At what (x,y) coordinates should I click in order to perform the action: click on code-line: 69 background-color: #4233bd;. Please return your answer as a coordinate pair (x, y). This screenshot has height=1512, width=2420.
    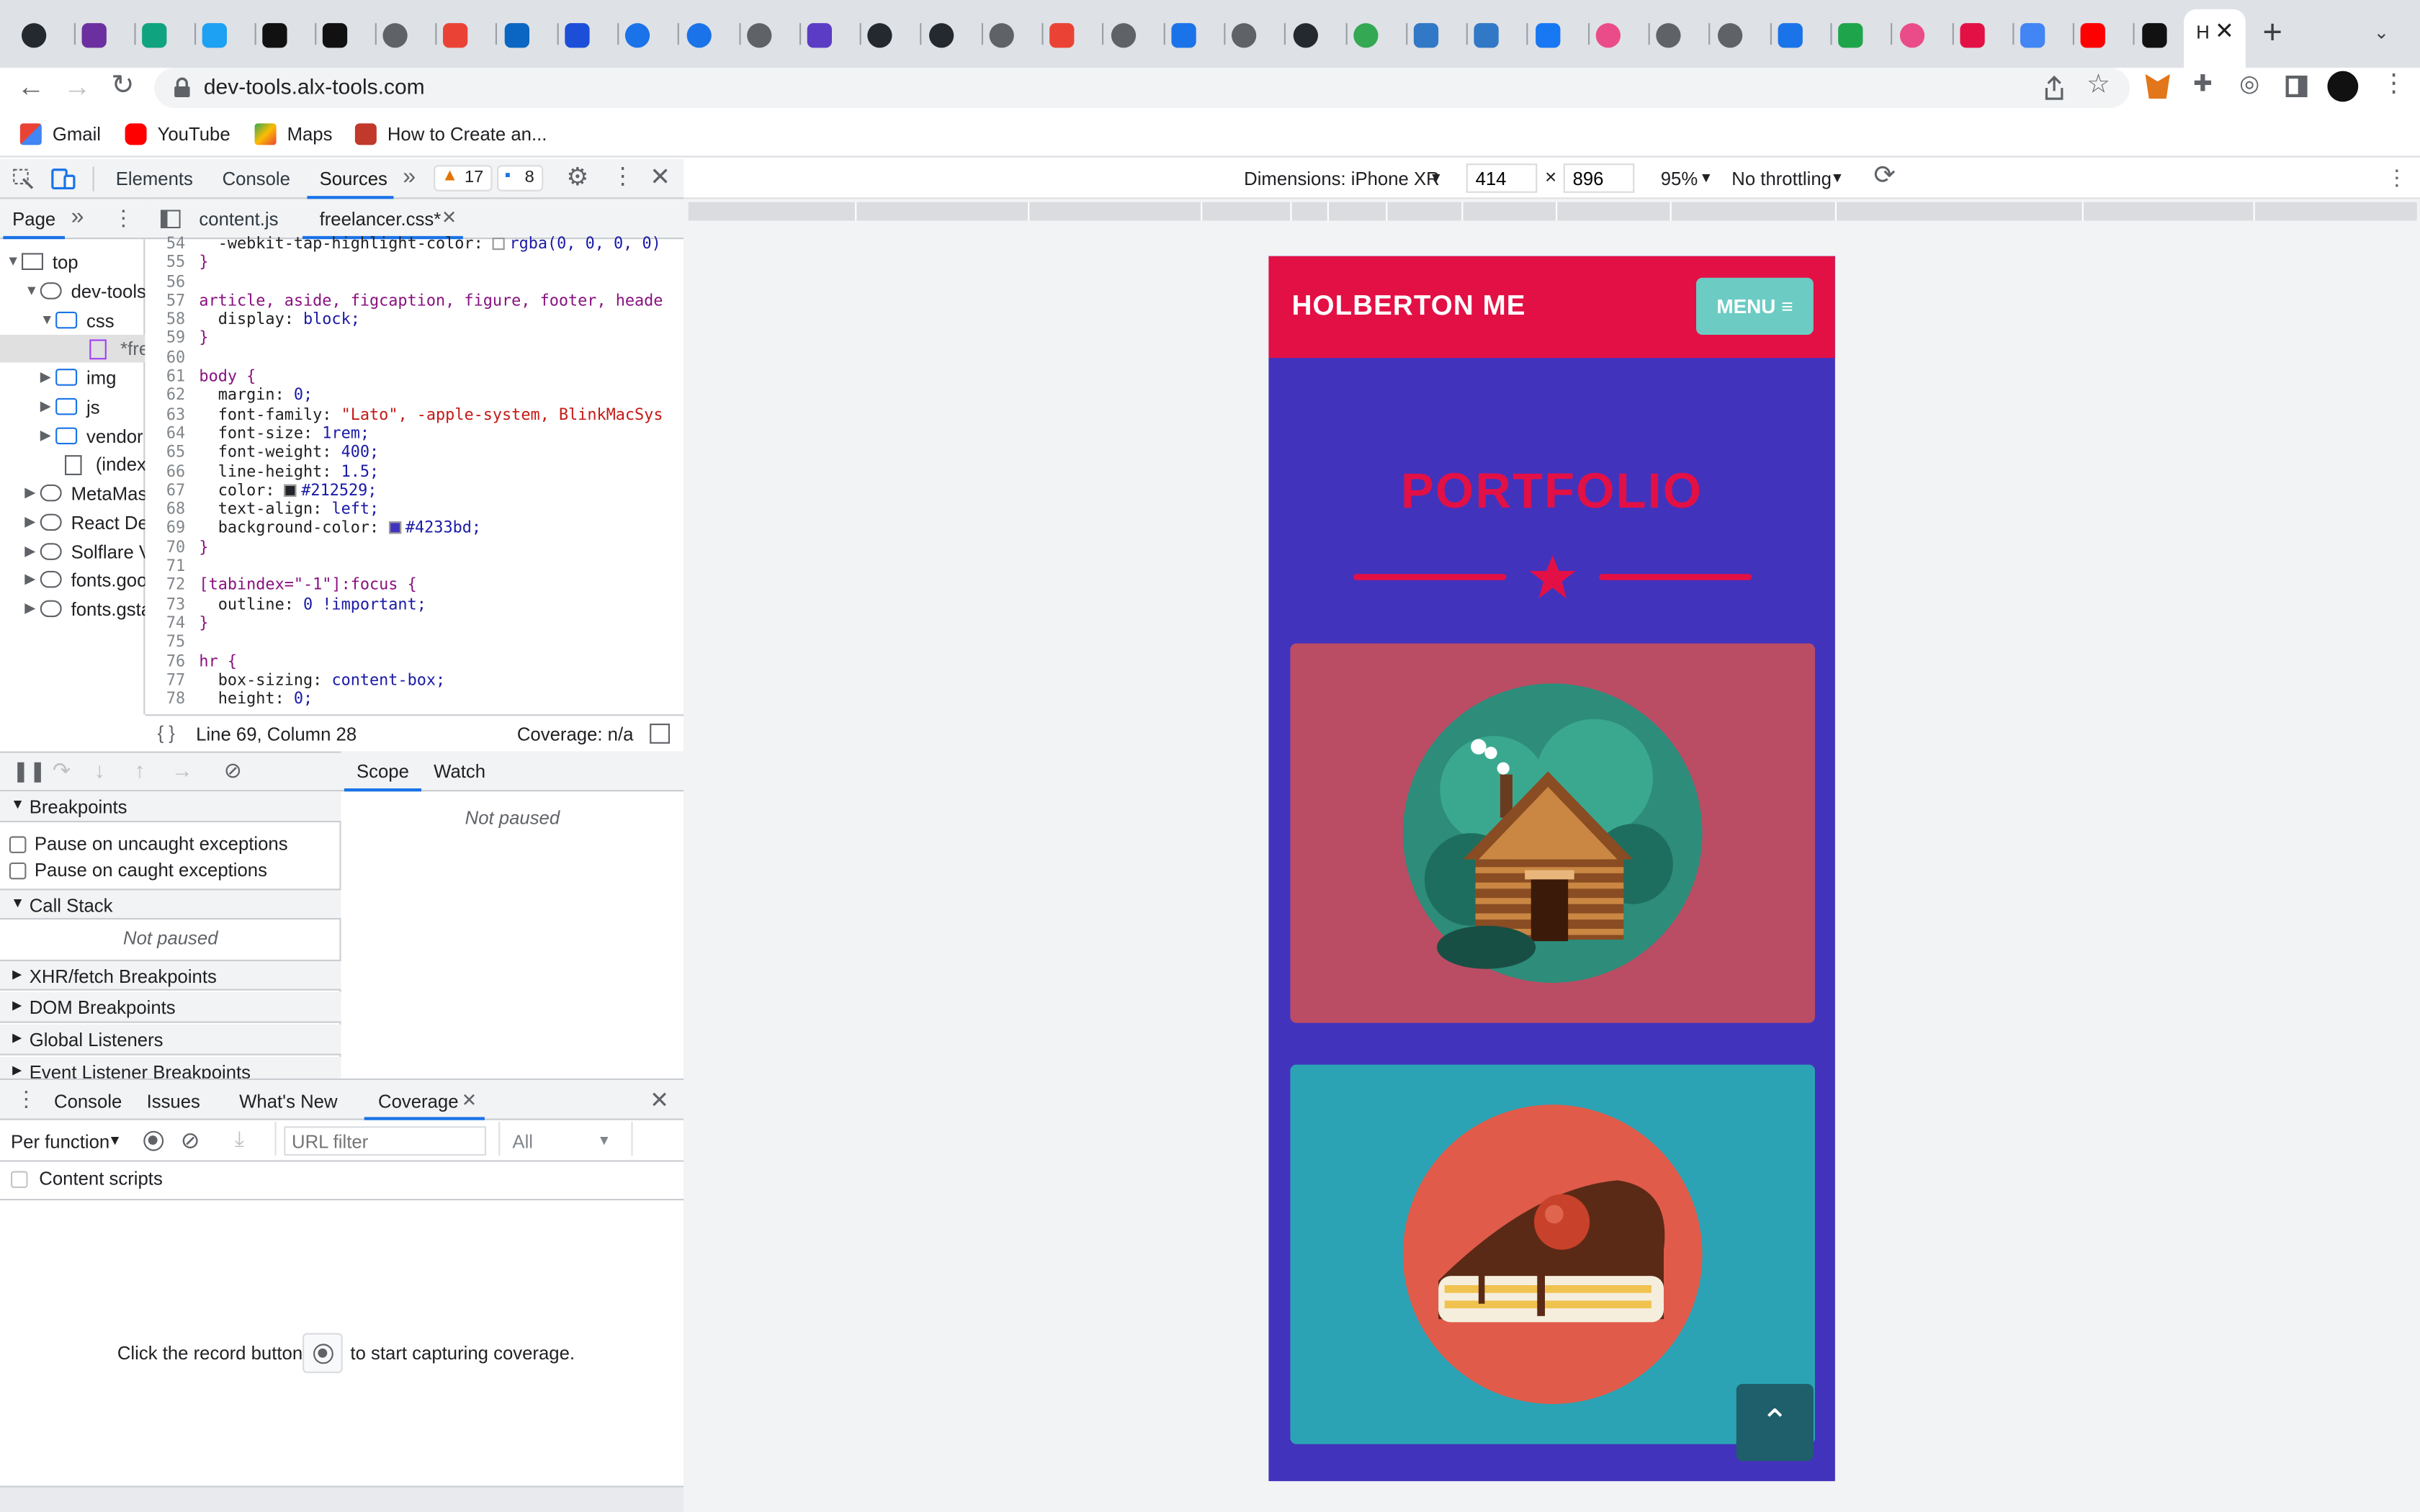
    Looking at the image, I should click on (414, 530).